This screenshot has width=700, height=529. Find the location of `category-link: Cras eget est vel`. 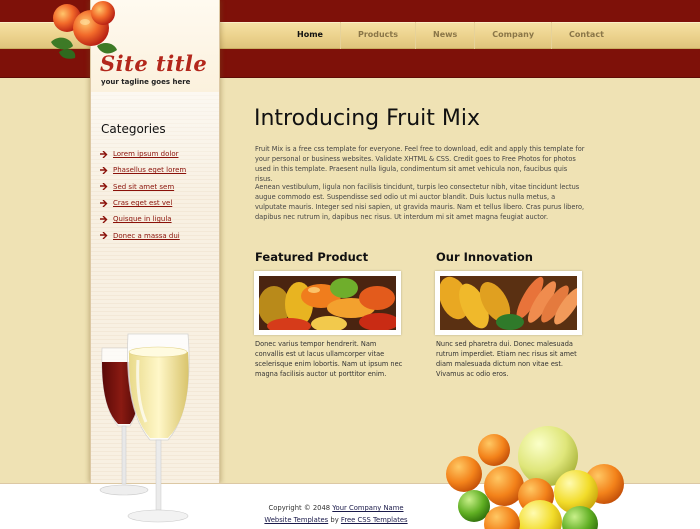

category-link: Cras eget est vel is located at coordinates (142, 203).